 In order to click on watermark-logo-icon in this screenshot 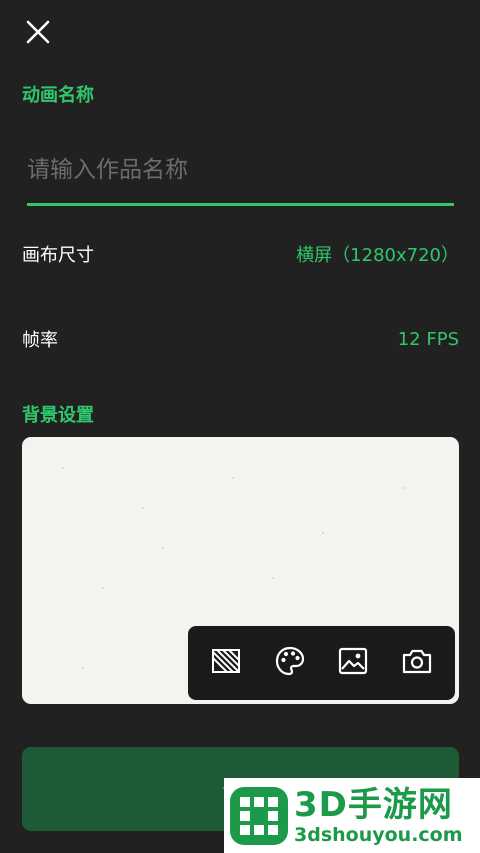, I will do `click(259, 816)`.